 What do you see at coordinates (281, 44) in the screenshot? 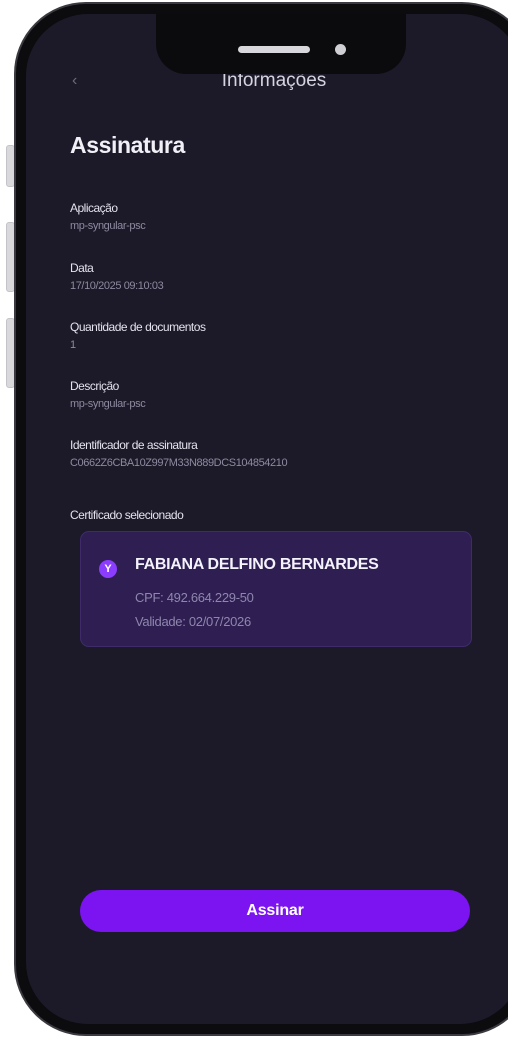
I see `phone-notch` at bounding box center [281, 44].